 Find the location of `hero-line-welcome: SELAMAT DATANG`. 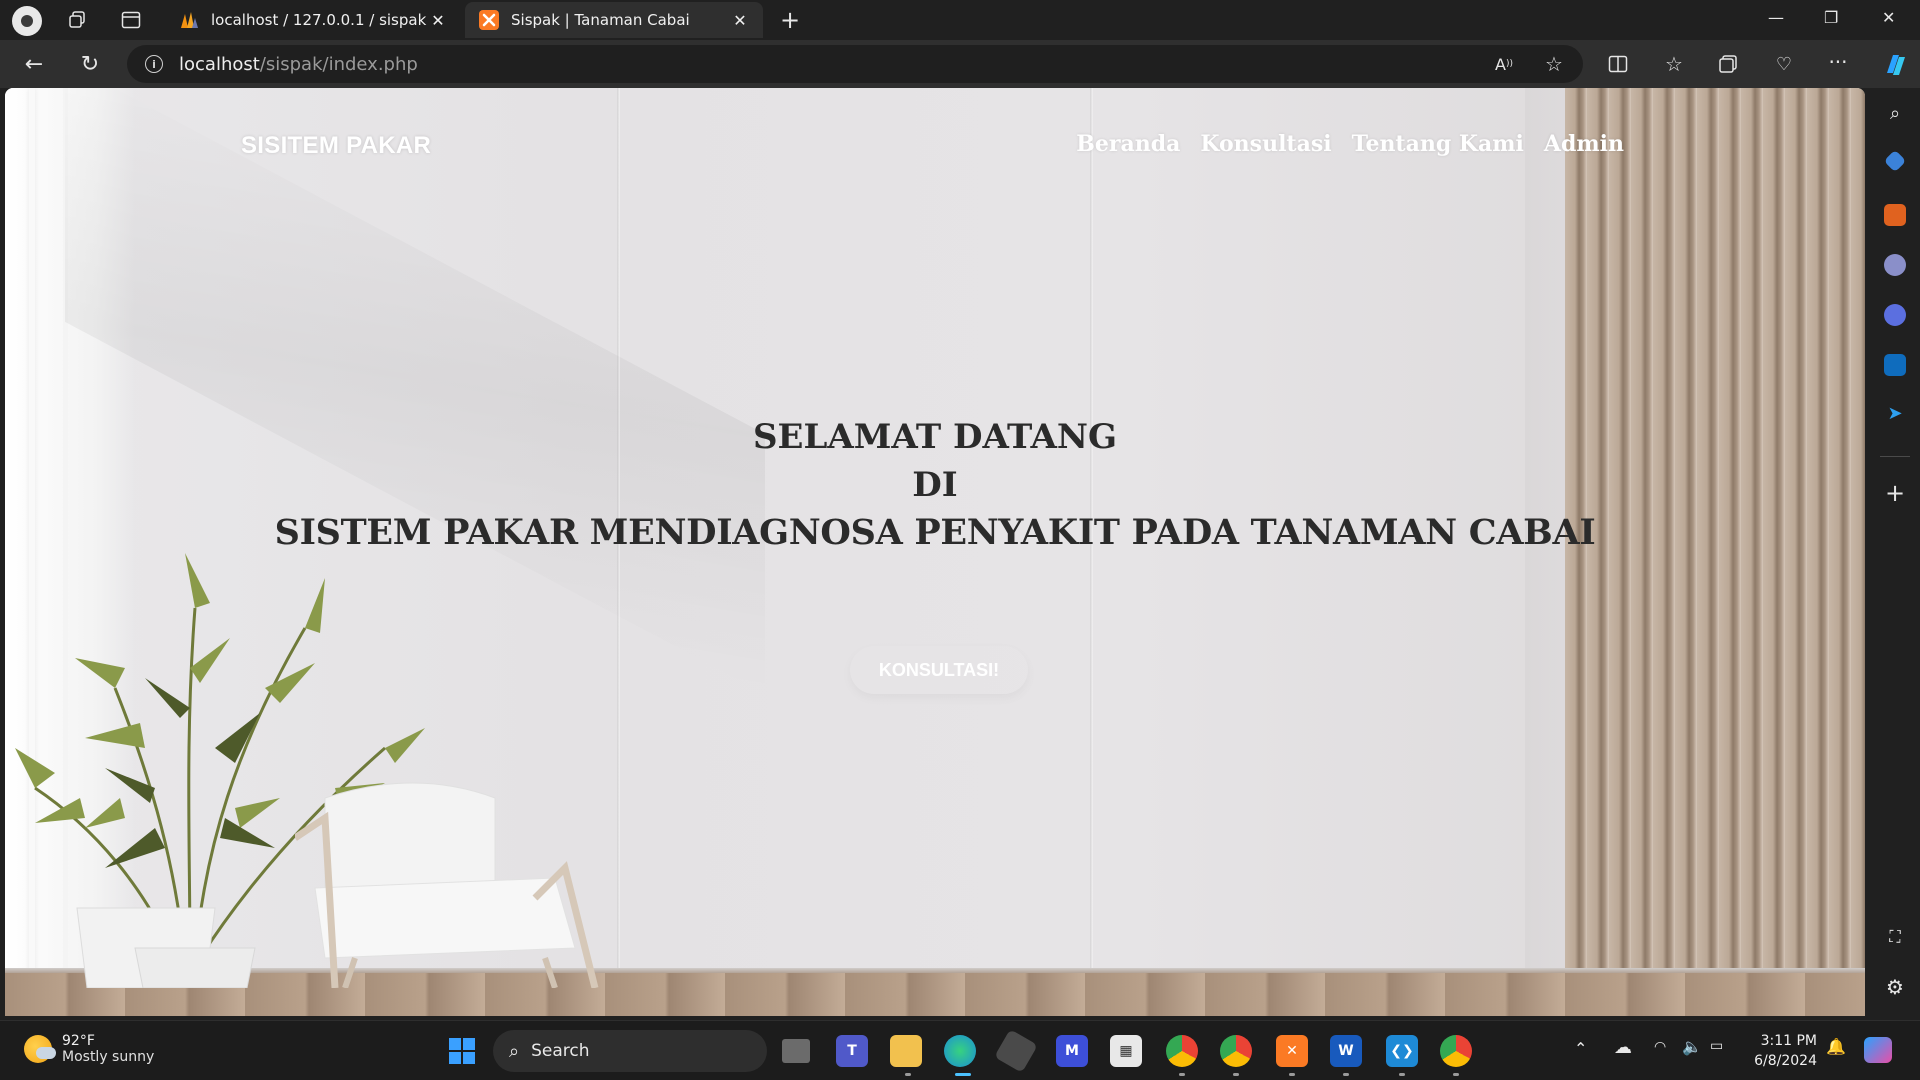

hero-line-welcome: SELAMAT DATANG is located at coordinates (935, 437).